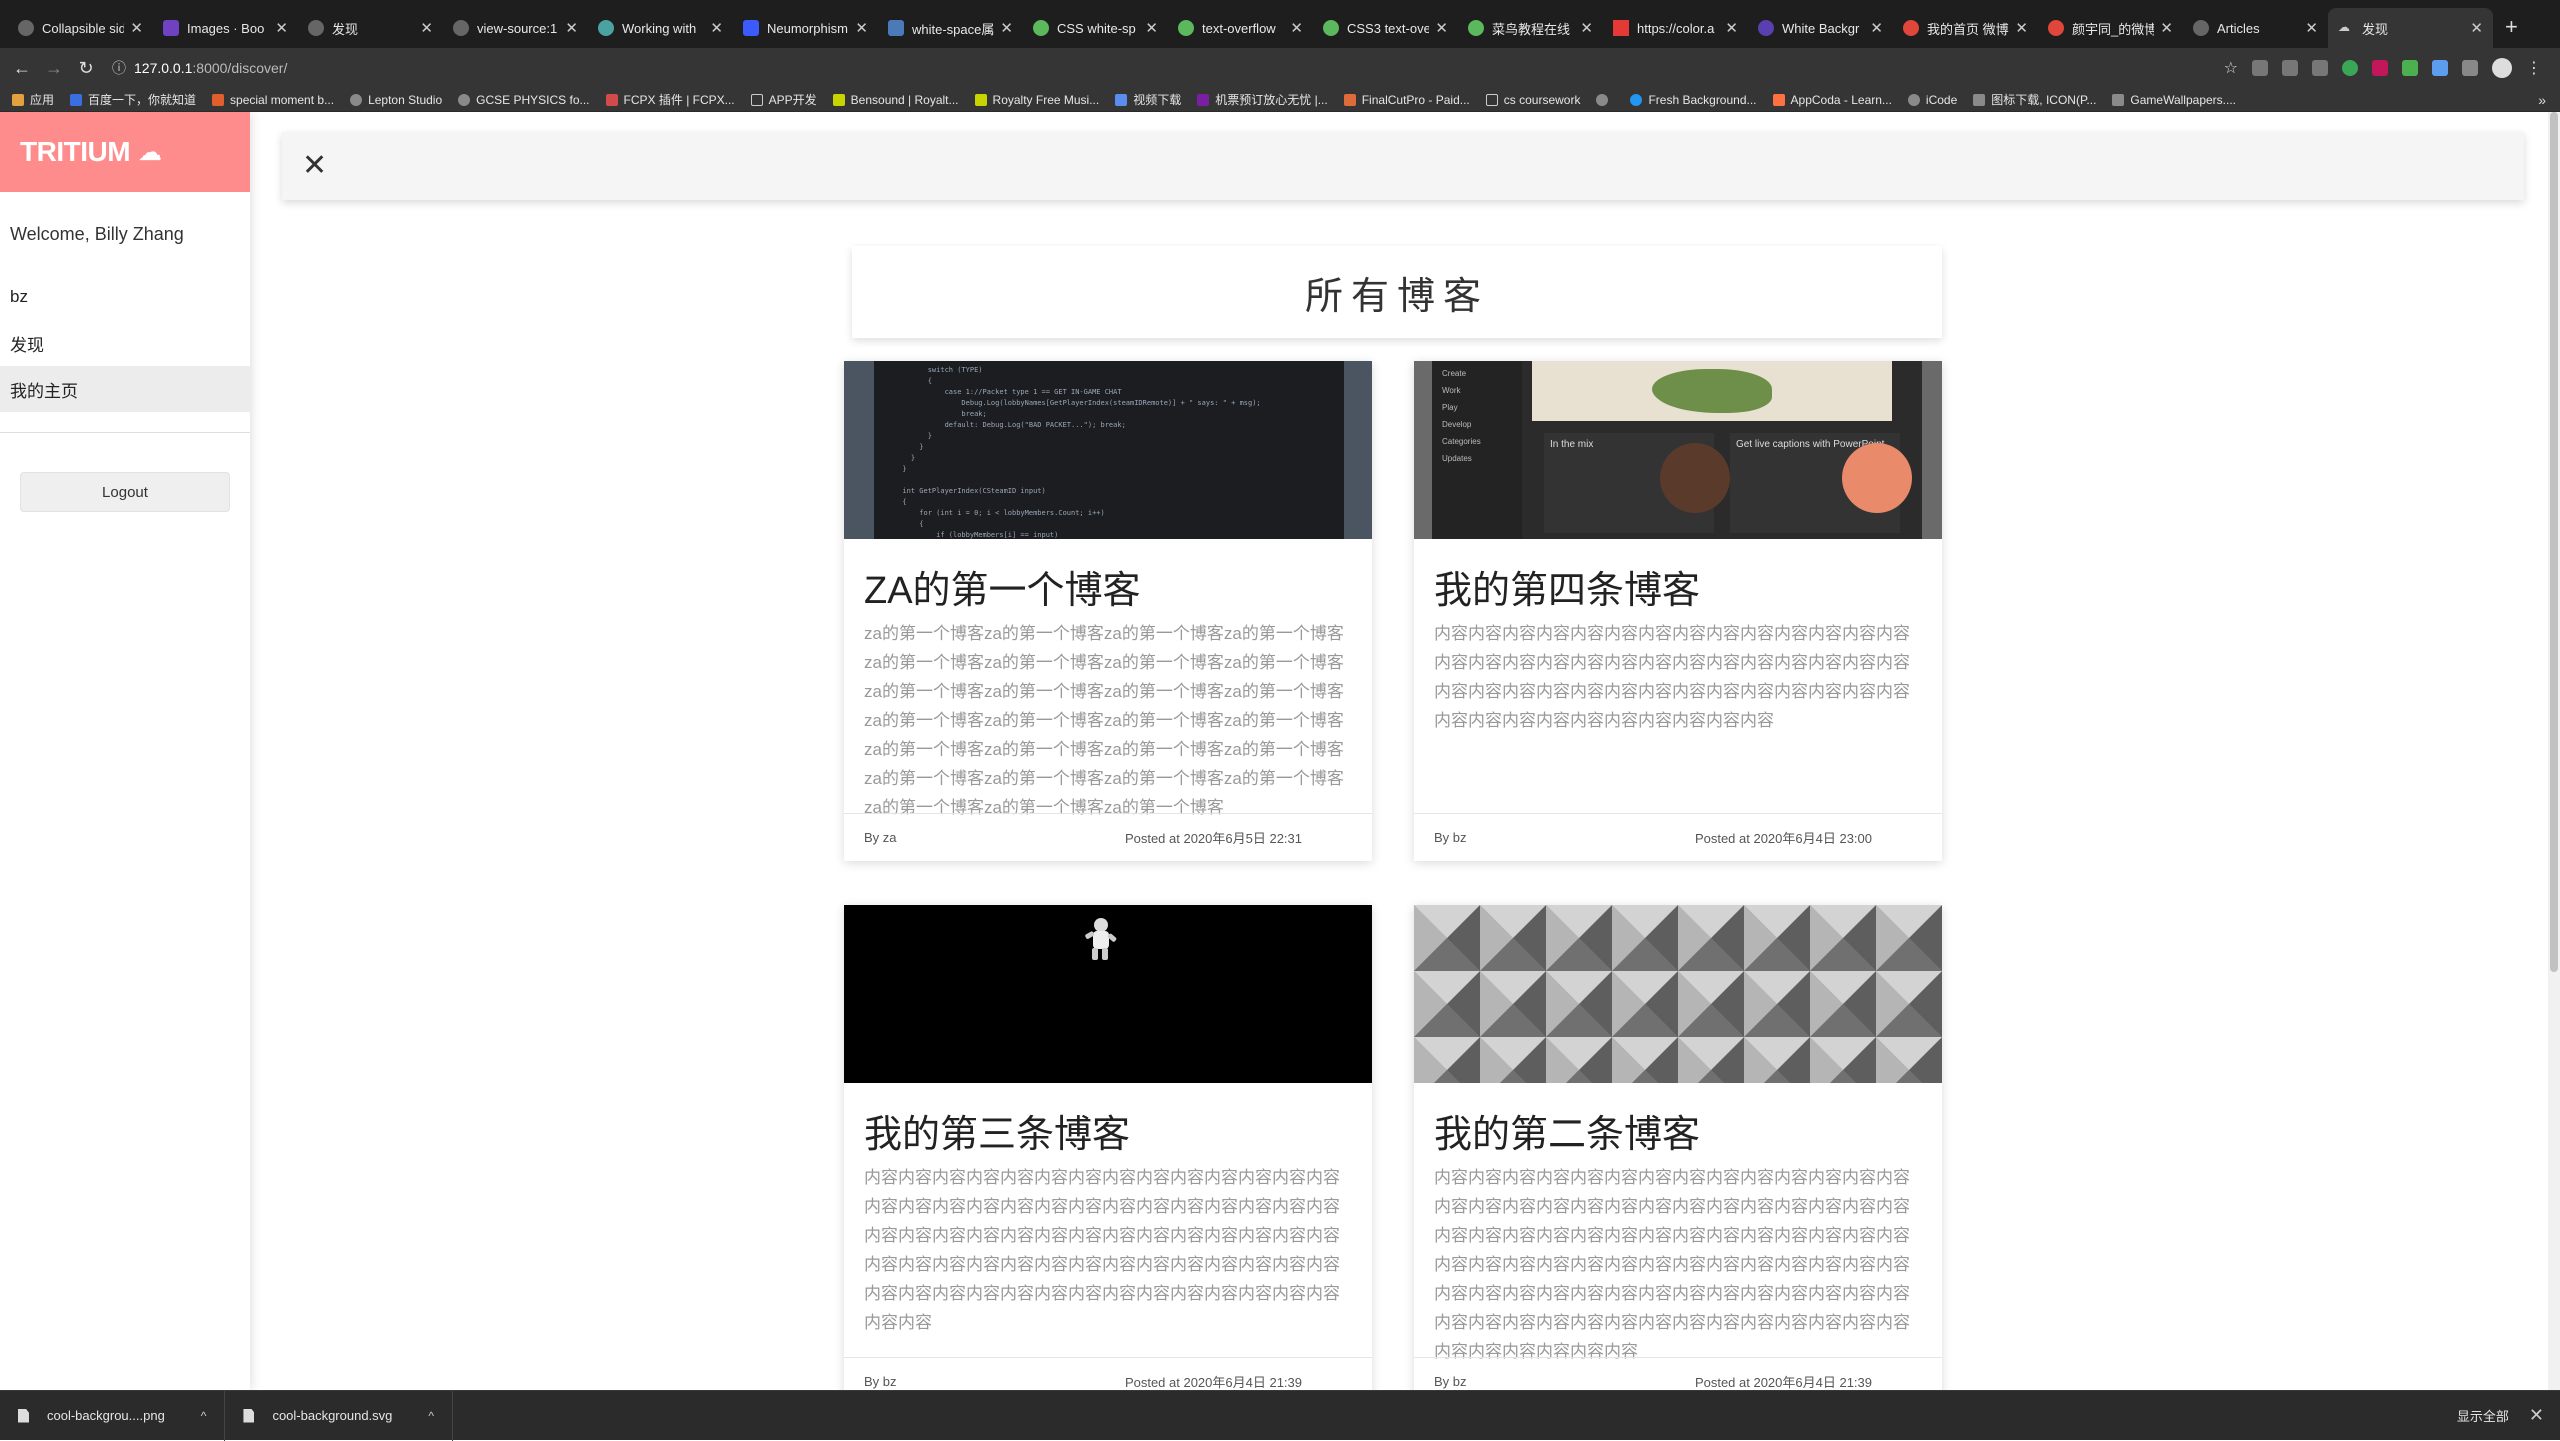  I want to click on bookmark-item: 应用, so click(33, 99).